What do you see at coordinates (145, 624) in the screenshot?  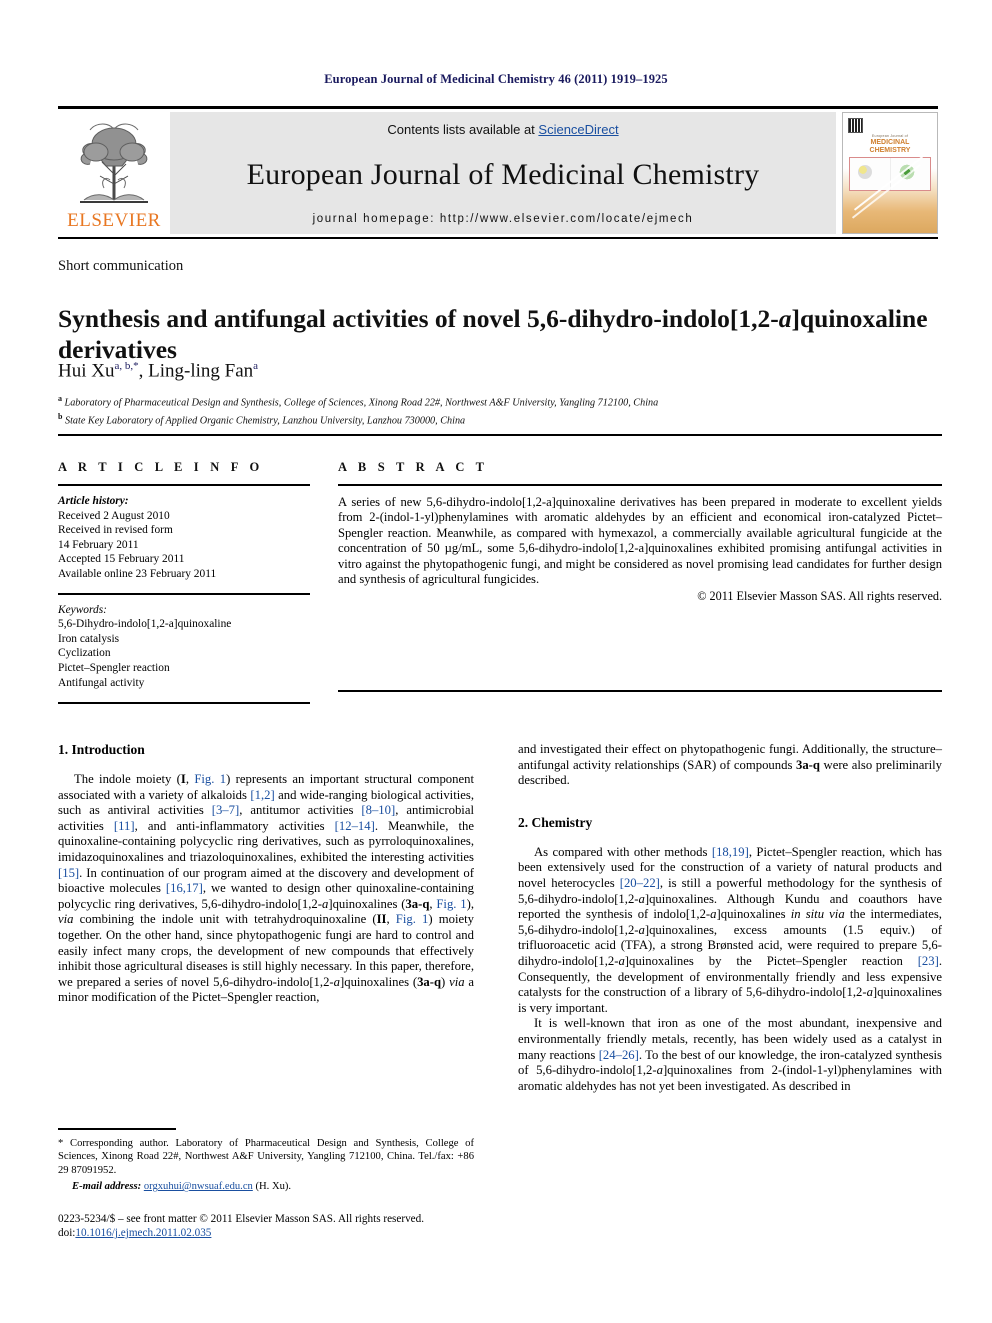 I see `keyword-item: 5,6-Dihydro-indolo[1,2-a]quinoxaline` at bounding box center [145, 624].